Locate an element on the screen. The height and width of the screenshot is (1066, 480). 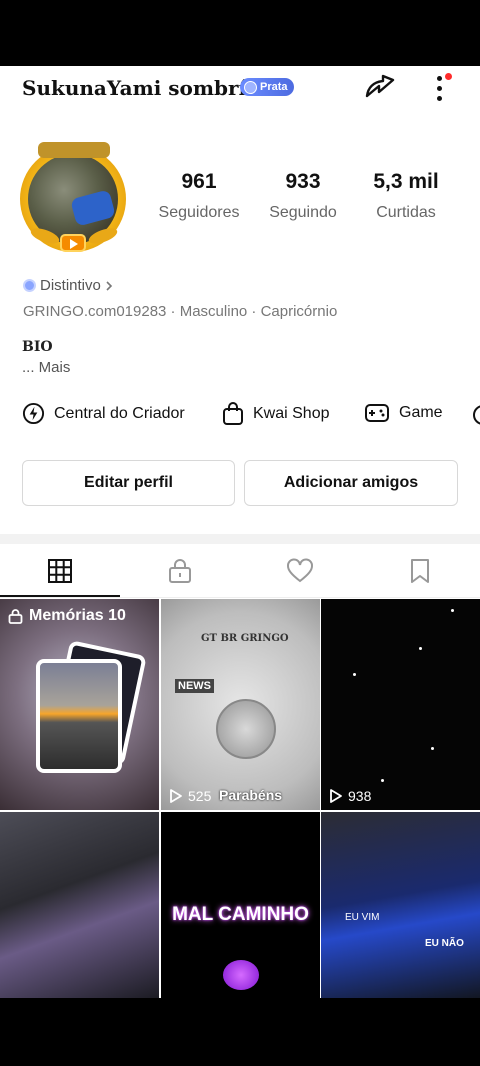
distintivo-label: Distintivo is located at coordinates (70, 285).